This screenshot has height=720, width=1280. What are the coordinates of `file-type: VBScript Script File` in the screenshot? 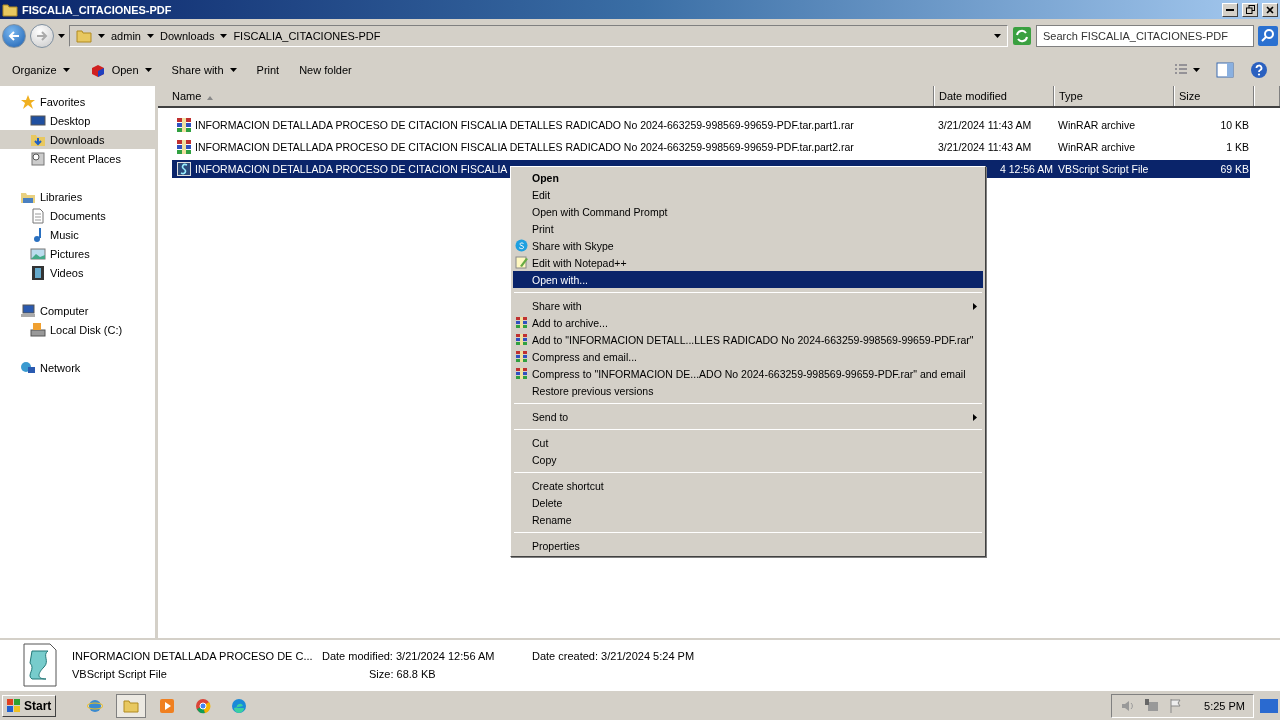 It's located at (119, 674).